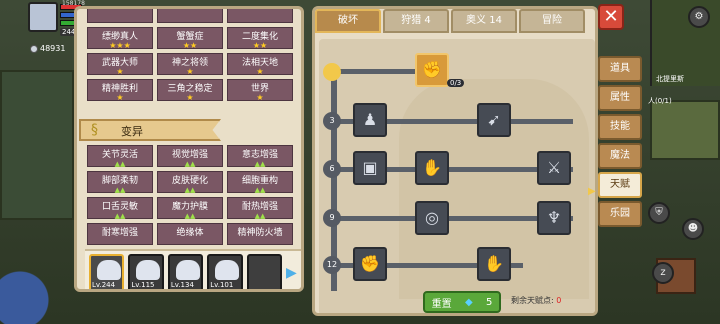 The height and width of the screenshot is (324, 720). What do you see at coordinates (120, 208) in the screenshot?
I see `mutation-cell: 口舌灵敏 ▲▲` at bounding box center [120, 208].